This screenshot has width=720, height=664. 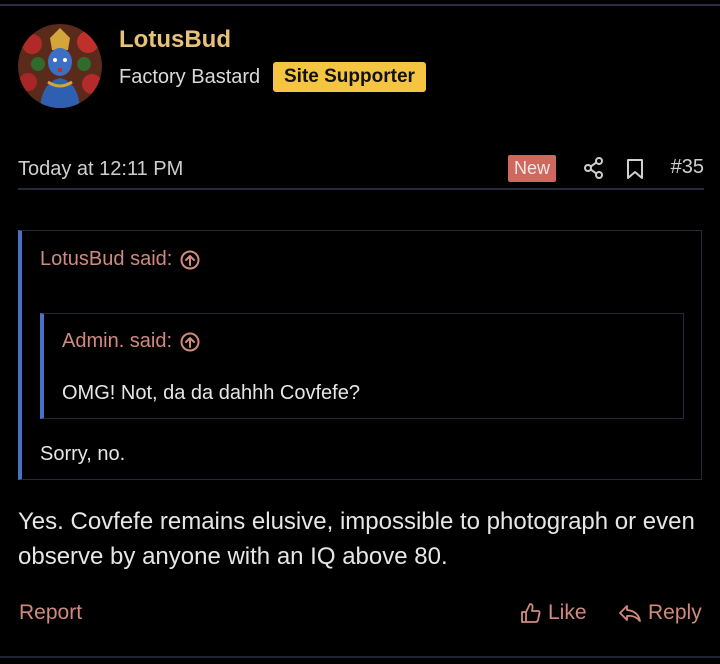 I want to click on reply-label: Reply, so click(x=675, y=612).